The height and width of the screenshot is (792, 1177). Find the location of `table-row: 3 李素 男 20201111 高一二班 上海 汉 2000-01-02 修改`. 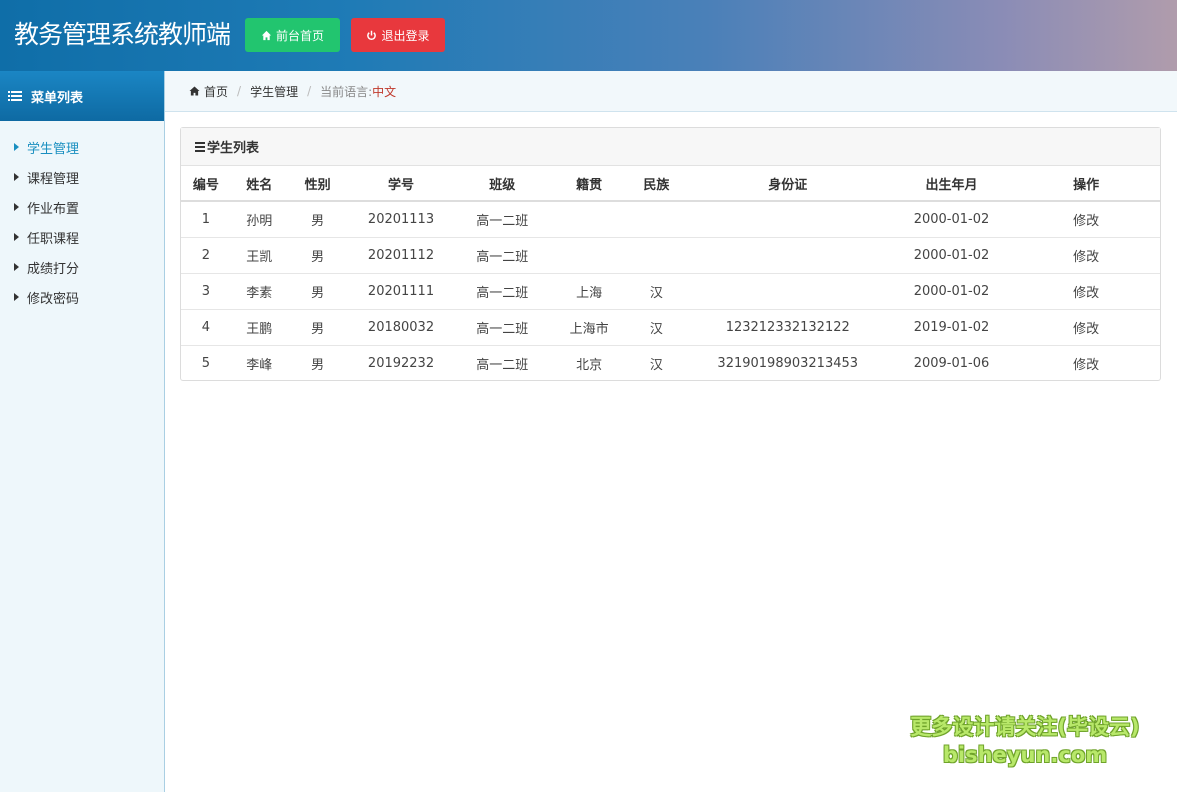

table-row: 3 李素 男 20201111 高一二班 上海 汉 2000-01-02 修改 is located at coordinates (670, 290).